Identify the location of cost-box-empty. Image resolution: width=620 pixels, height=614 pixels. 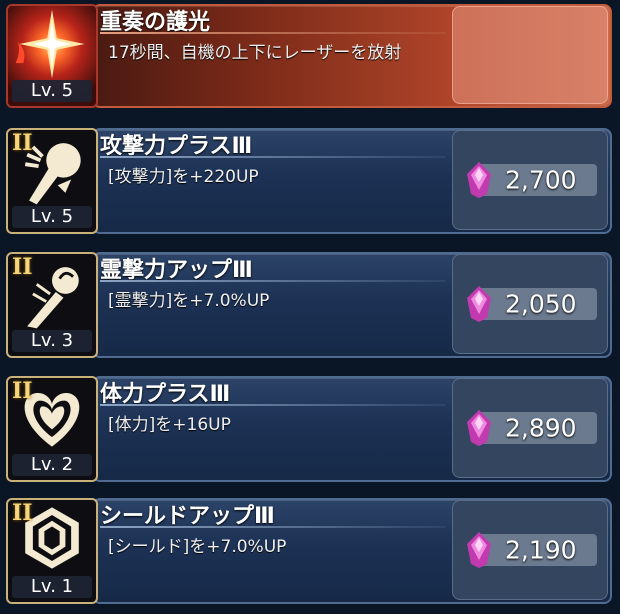
(530, 55).